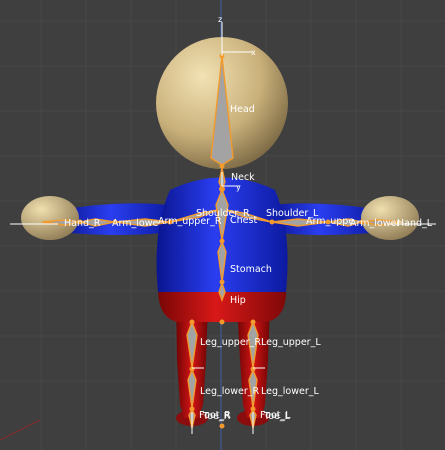 The image size is (445, 450). Describe the element at coordinates (216, 416) in the screenshot. I see `label-toe-r: Toe_R` at that location.